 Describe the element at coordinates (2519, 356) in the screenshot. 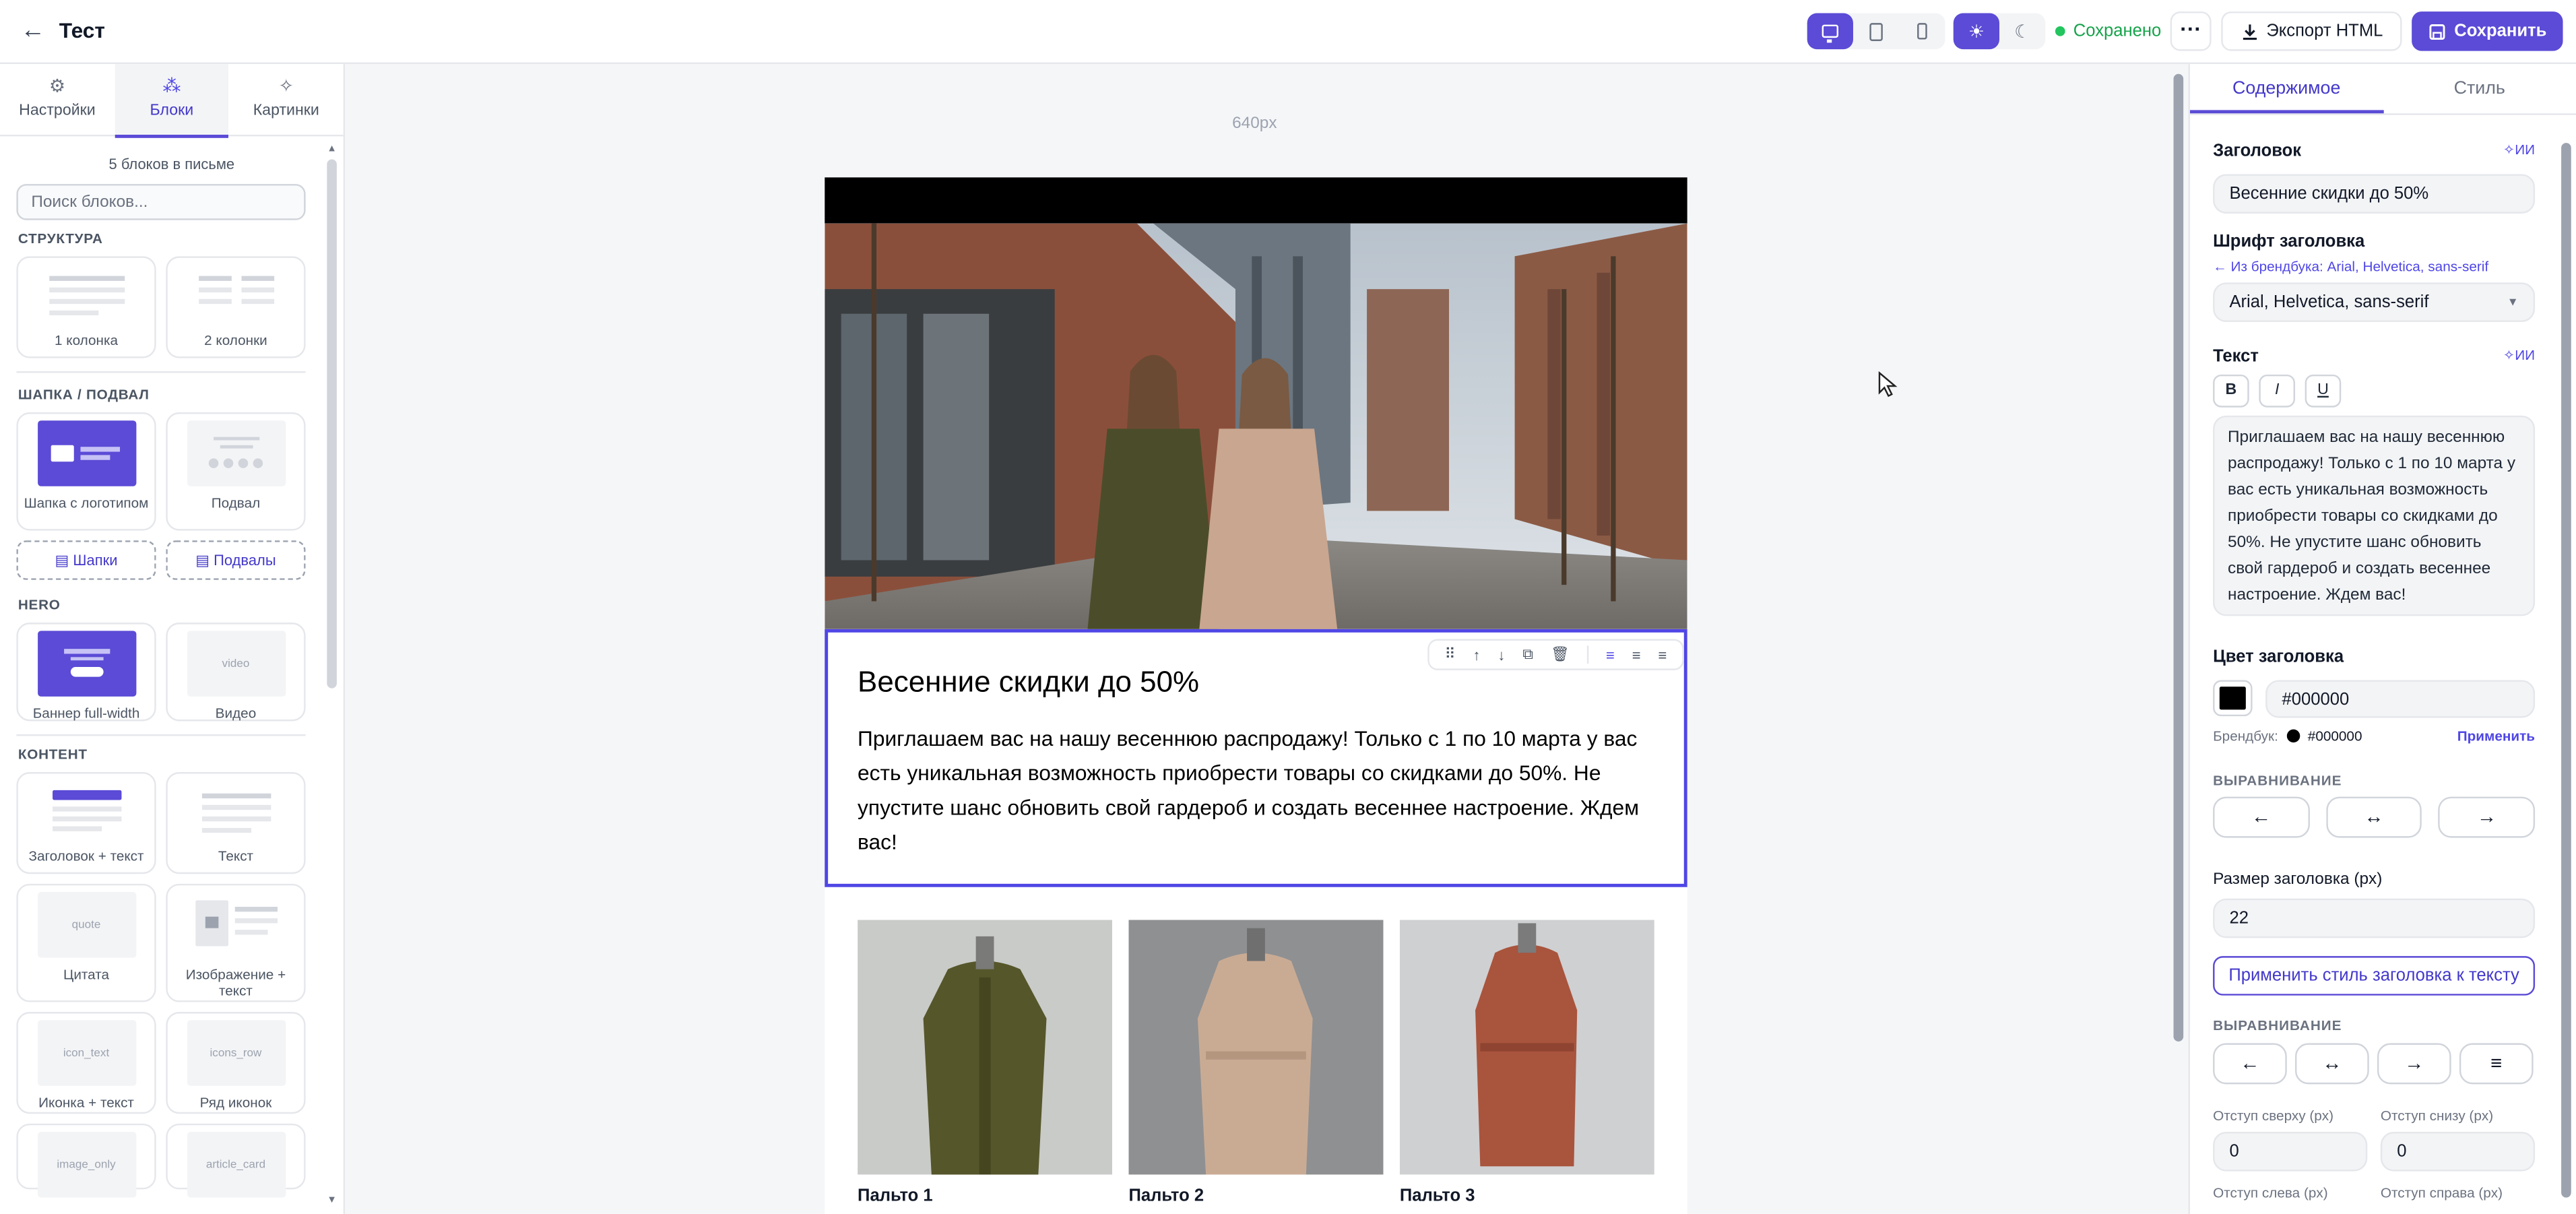

I see `ai-text-button: ✧ИИ` at that location.